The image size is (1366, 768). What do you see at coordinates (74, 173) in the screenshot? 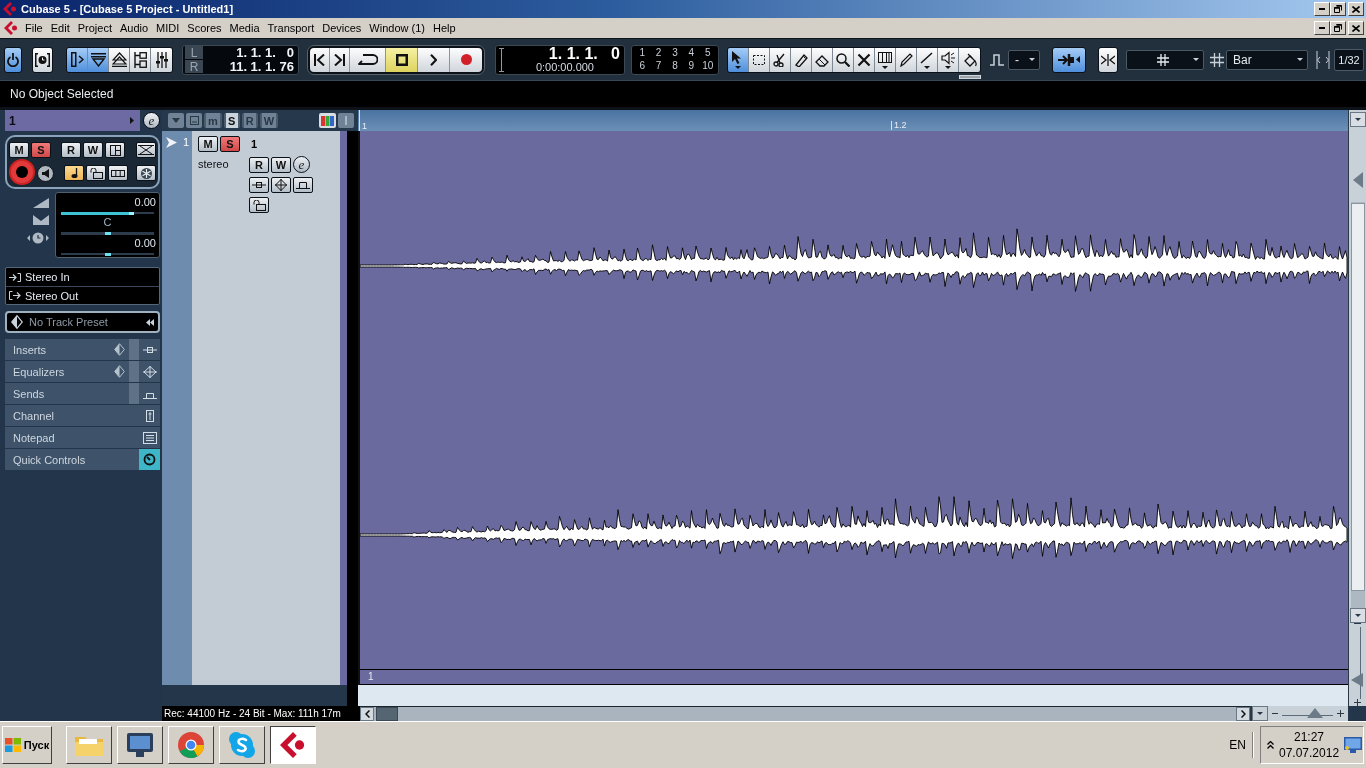
I see `timebase-button` at bounding box center [74, 173].